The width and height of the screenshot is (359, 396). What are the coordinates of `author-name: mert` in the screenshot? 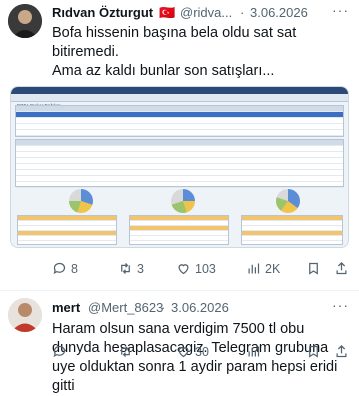 It's located at (66, 307).